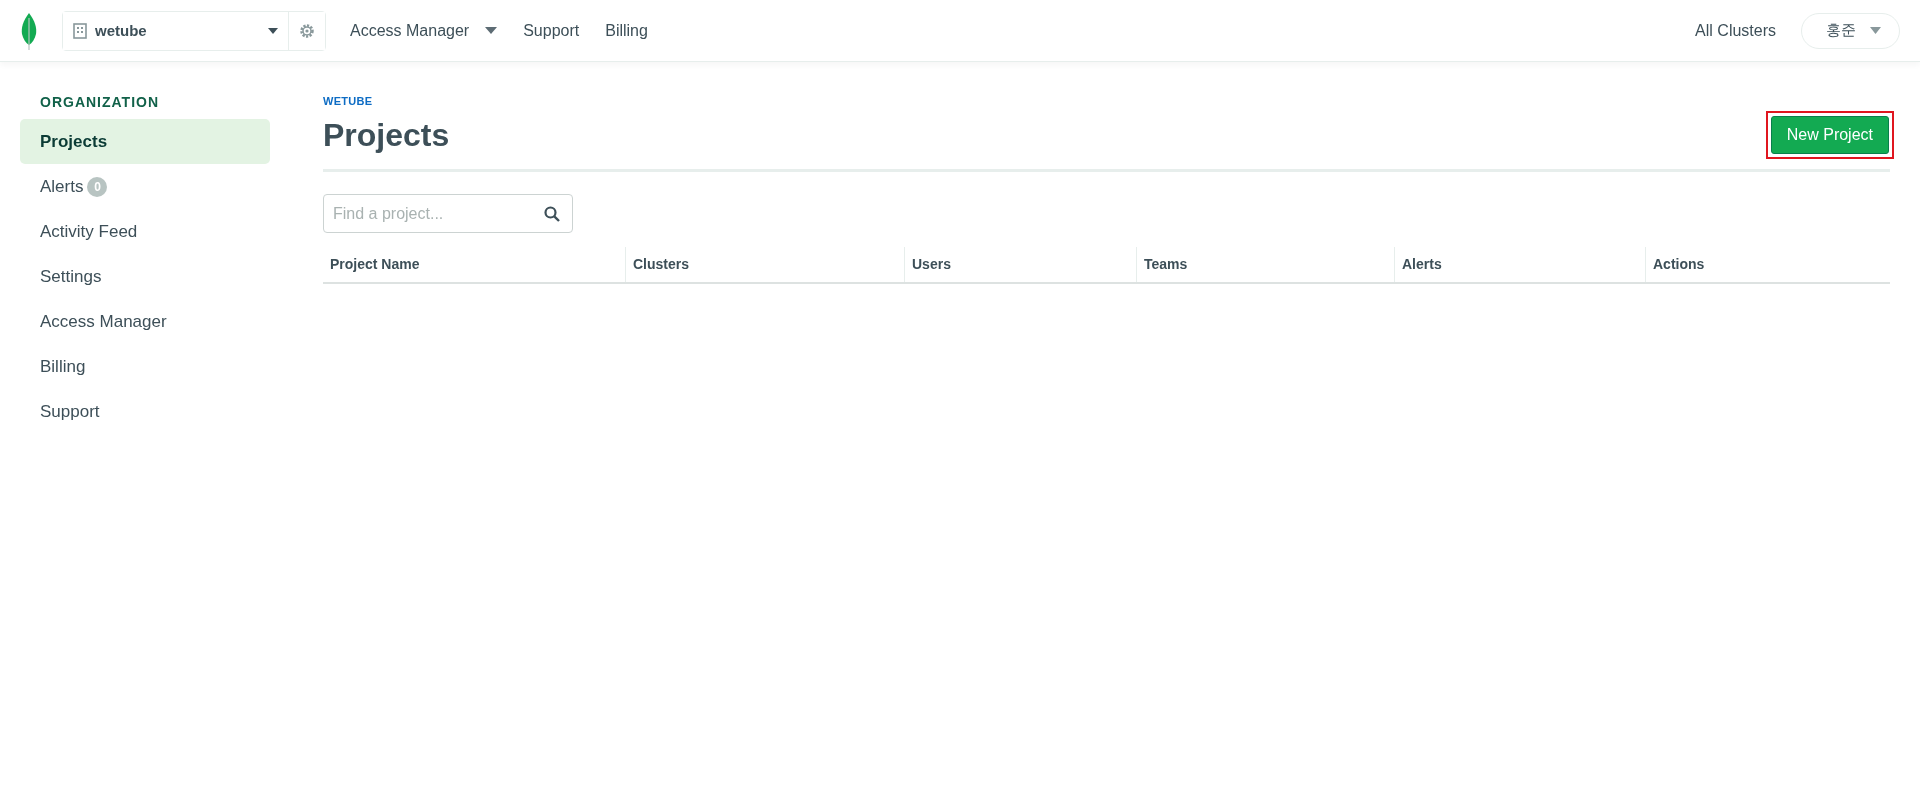  What do you see at coordinates (29, 30) in the screenshot?
I see `leaf-logo-icon` at bounding box center [29, 30].